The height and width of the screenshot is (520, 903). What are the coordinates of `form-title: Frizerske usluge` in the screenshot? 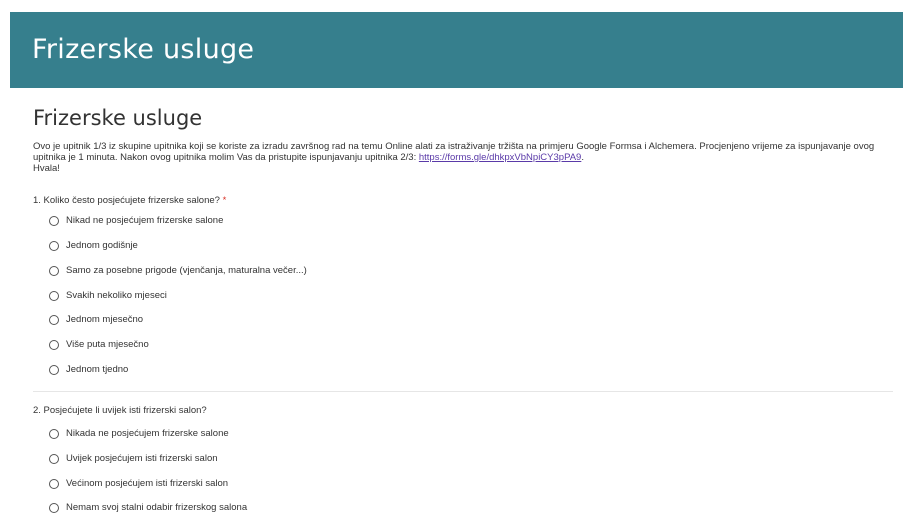 It's located at (118, 118).